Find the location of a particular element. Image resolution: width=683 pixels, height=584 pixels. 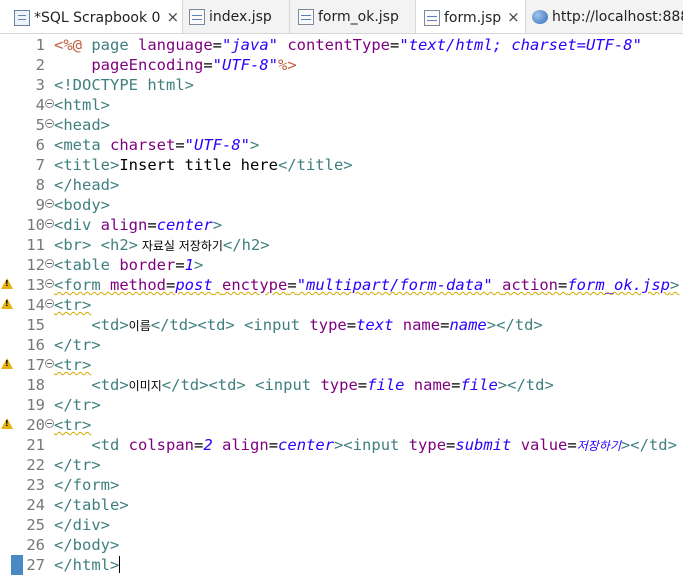

code-line: 27 </html> is located at coordinates (341, 565).